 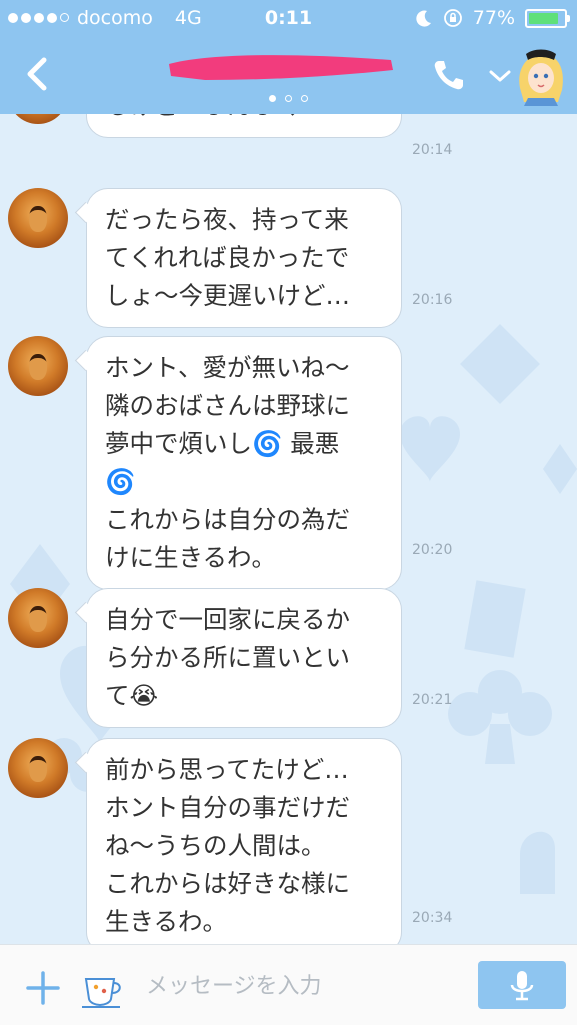 I want to click on message-input, so click(x=306, y=986).